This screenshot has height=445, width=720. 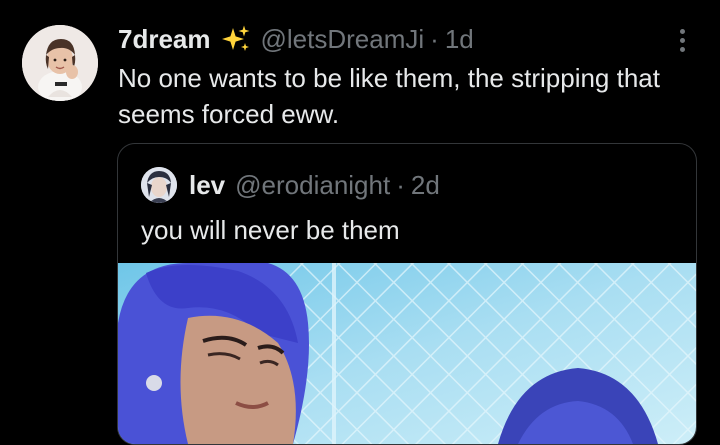 What do you see at coordinates (236, 39) in the screenshot?
I see `sparkles-icon` at bounding box center [236, 39].